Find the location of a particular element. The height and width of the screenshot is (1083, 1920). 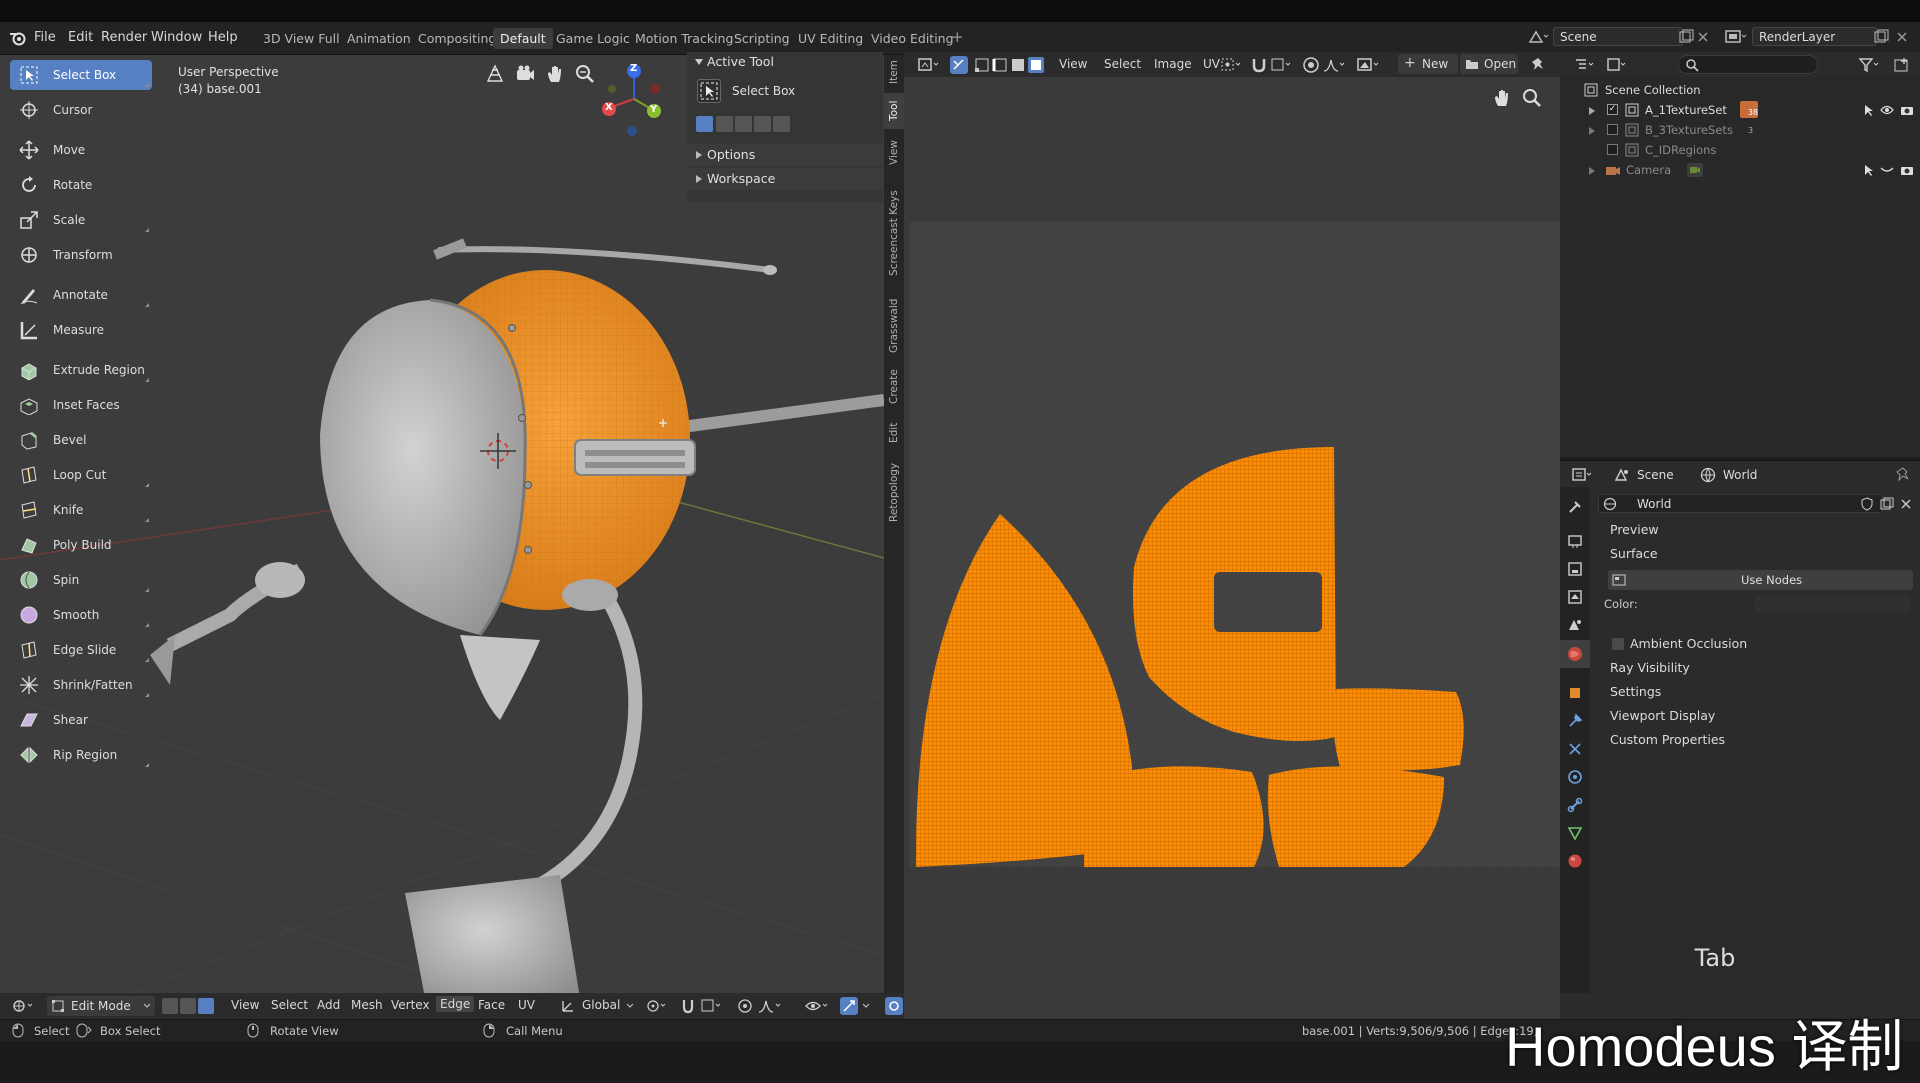

active-tool-title: Active Tool is located at coordinates (740, 61).